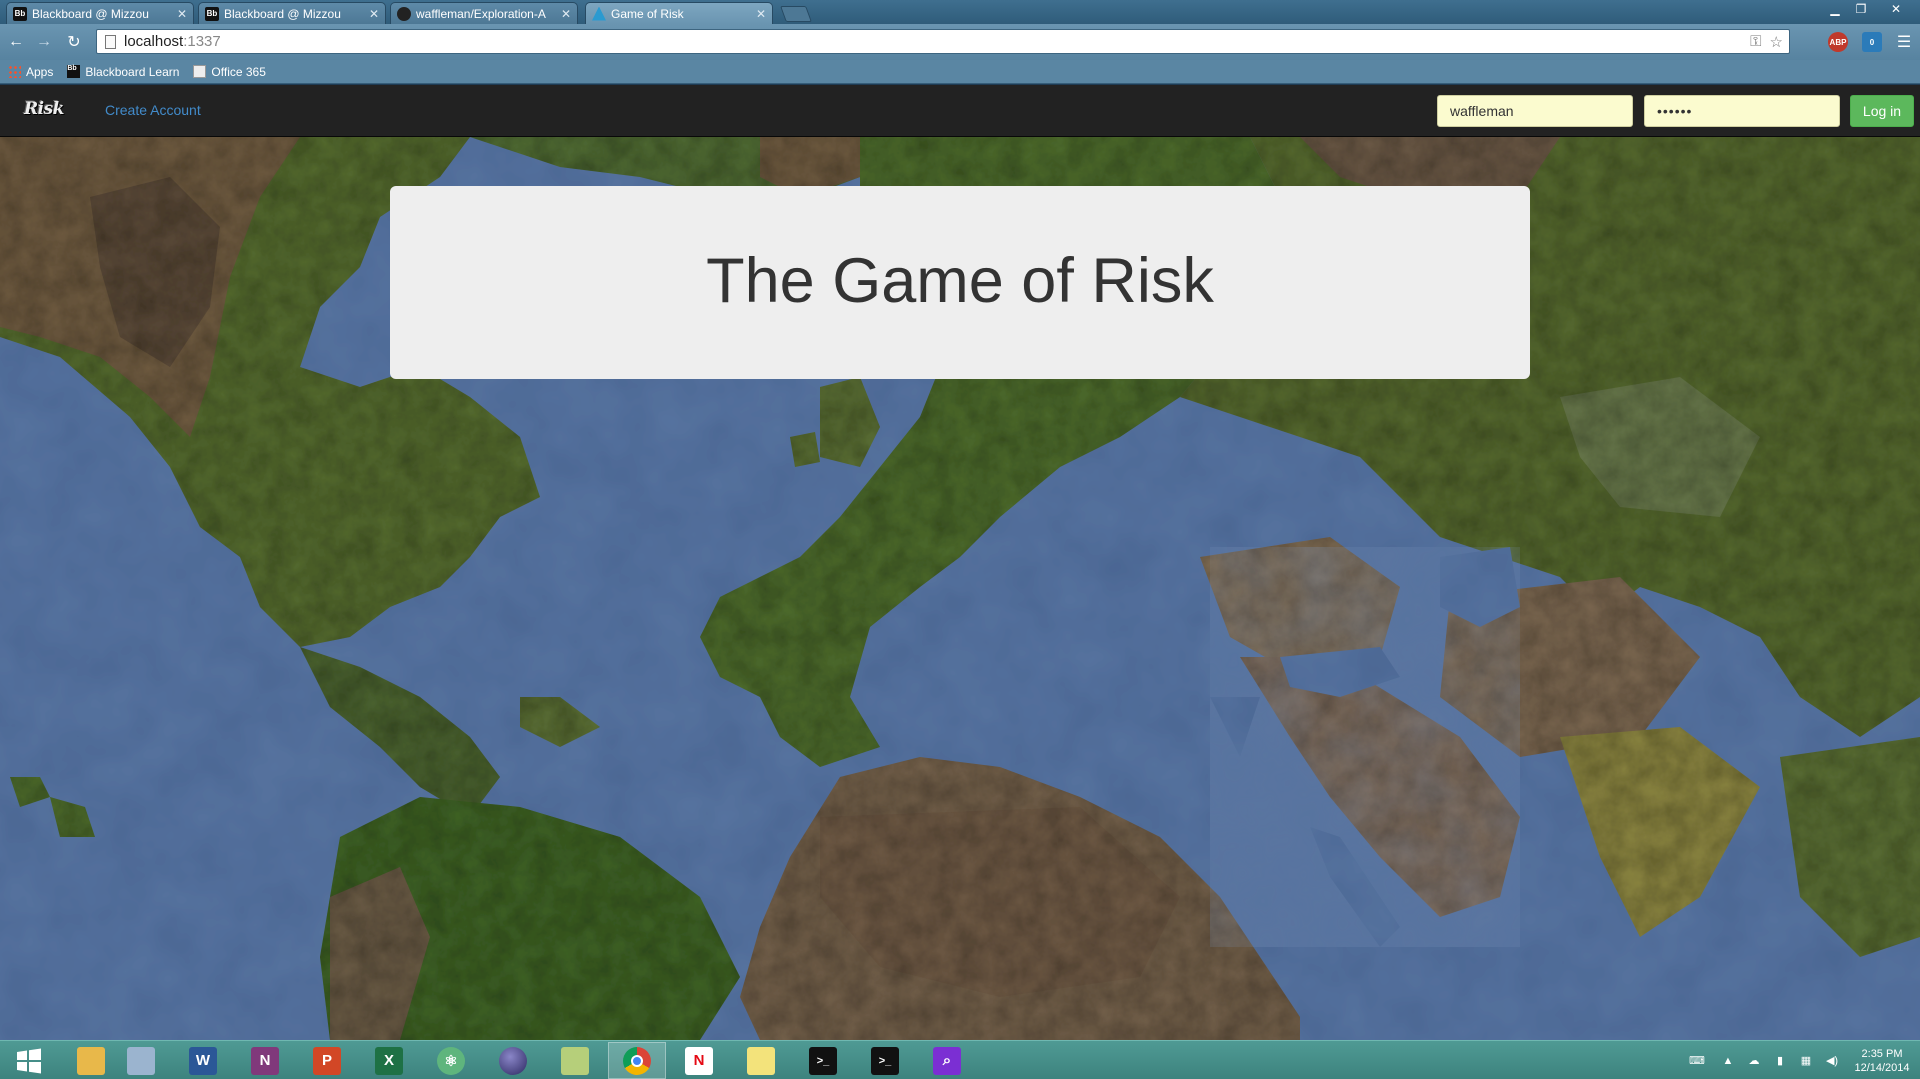  What do you see at coordinates (1872, 42) in the screenshot?
I see `extension-badge-icon: 0` at bounding box center [1872, 42].